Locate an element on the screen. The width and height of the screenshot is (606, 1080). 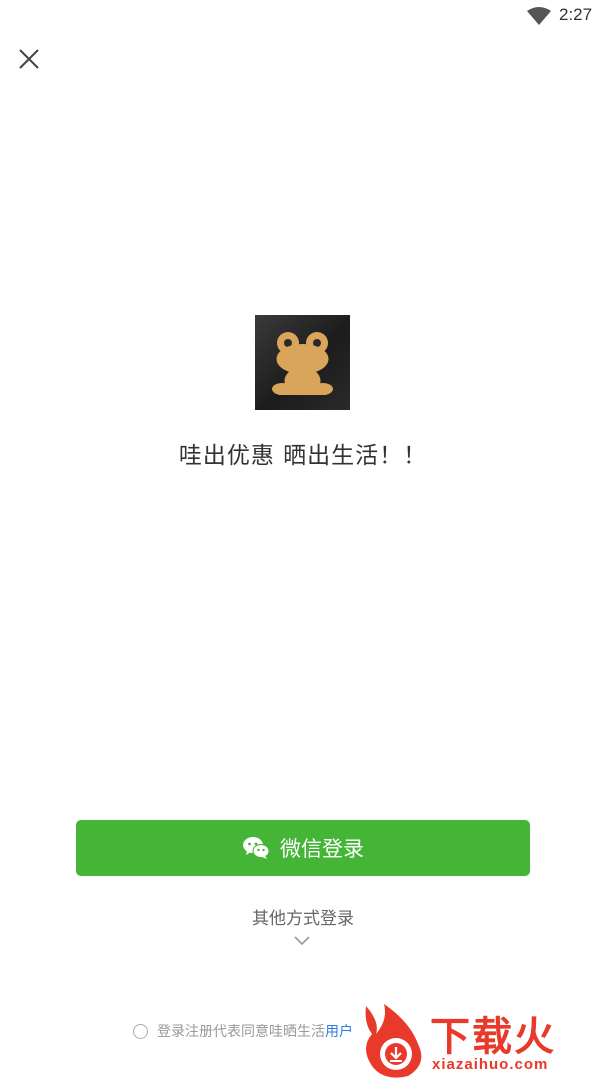
close-button is located at coordinates (29, 59).